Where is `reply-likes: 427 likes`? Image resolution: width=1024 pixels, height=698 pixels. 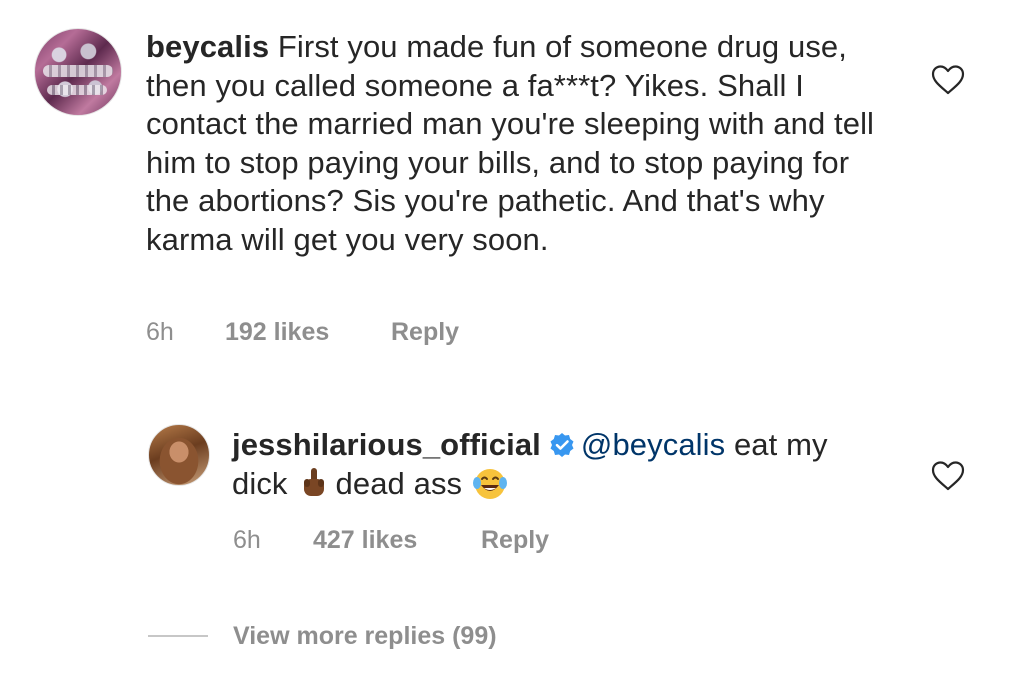
reply-likes: 427 likes is located at coordinates (397, 540).